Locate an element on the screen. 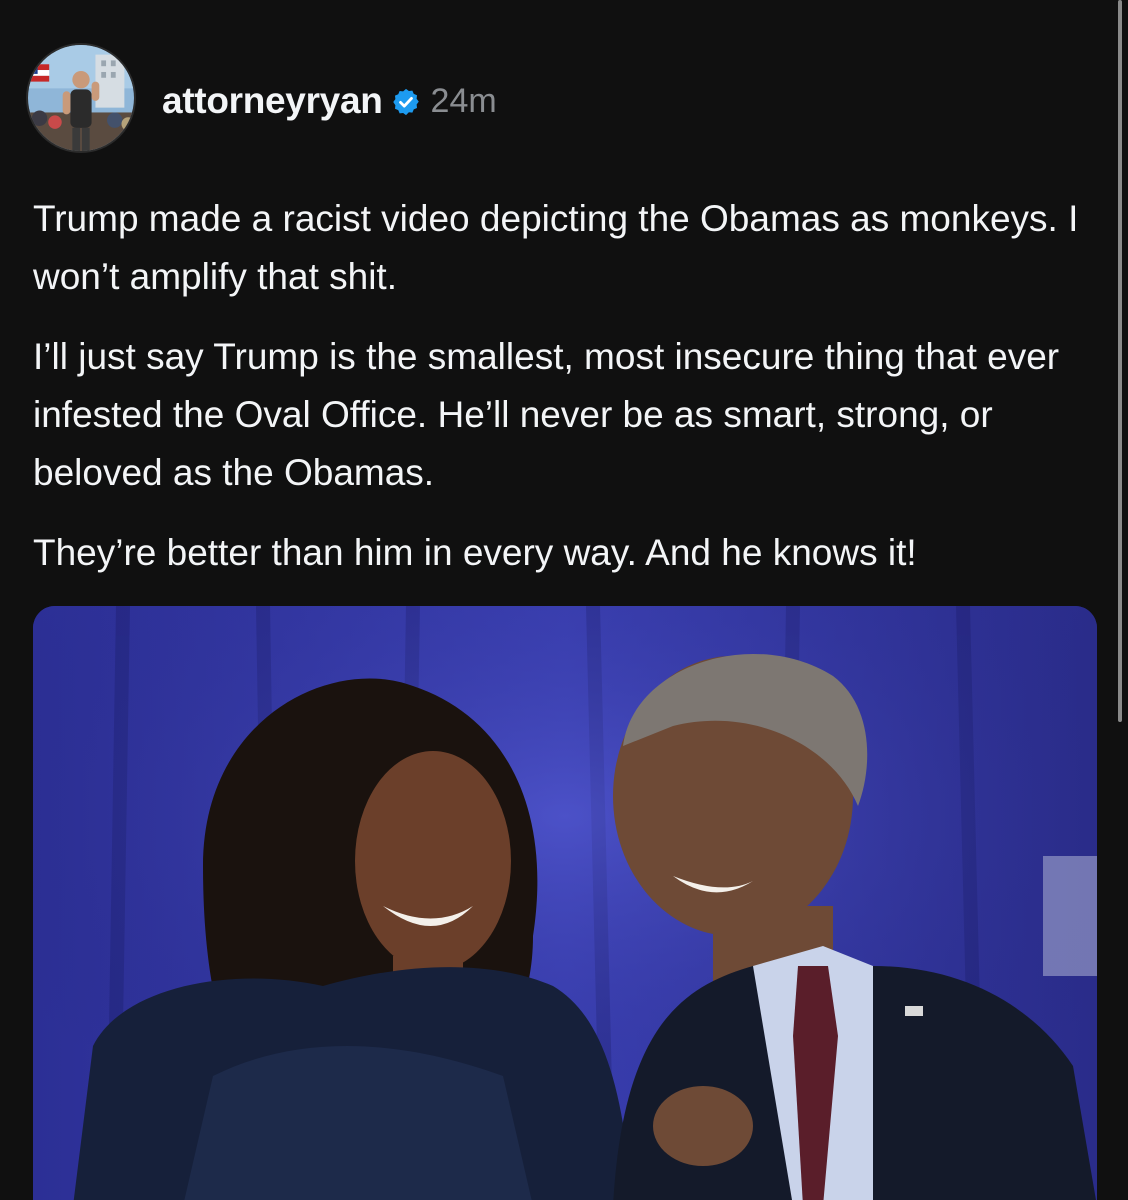  verified-badge-icon is located at coordinates (405, 102).